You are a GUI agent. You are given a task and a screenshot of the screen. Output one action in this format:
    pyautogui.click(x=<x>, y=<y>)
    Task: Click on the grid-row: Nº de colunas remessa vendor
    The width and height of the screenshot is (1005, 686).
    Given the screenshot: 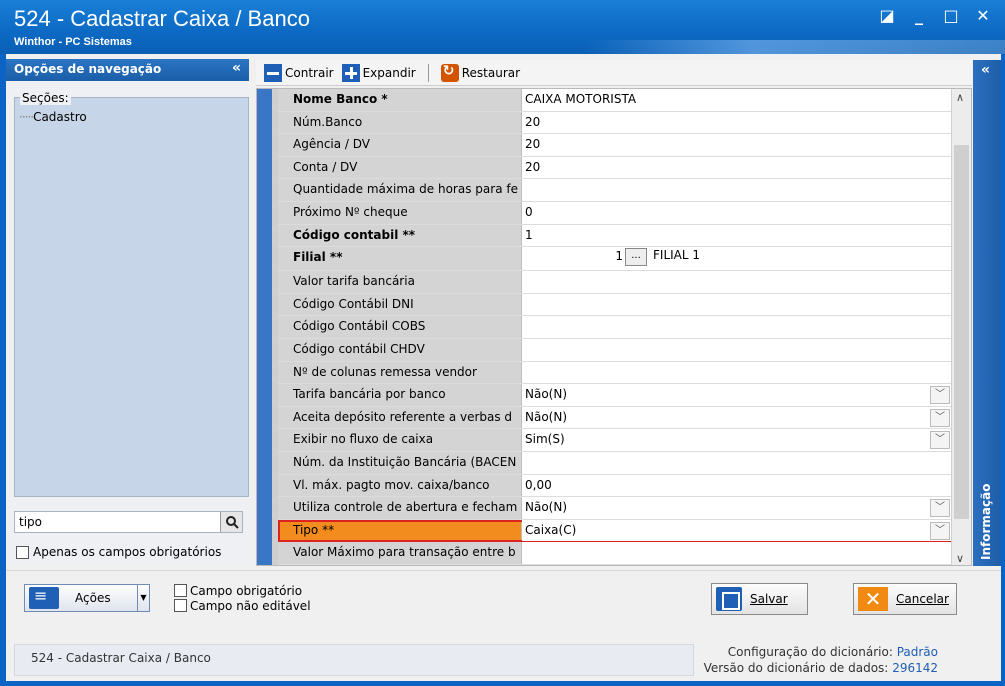 What is the action you would take?
    pyautogui.click(x=615, y=373)
    